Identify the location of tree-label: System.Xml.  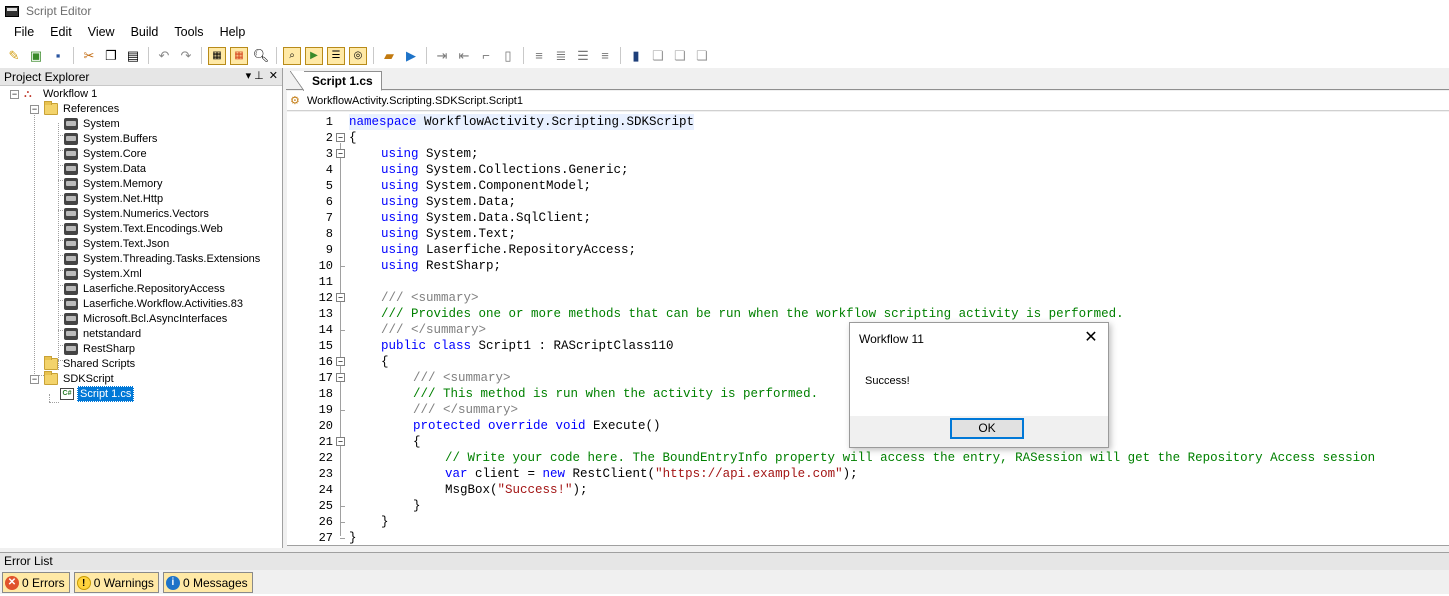
(112, 273).